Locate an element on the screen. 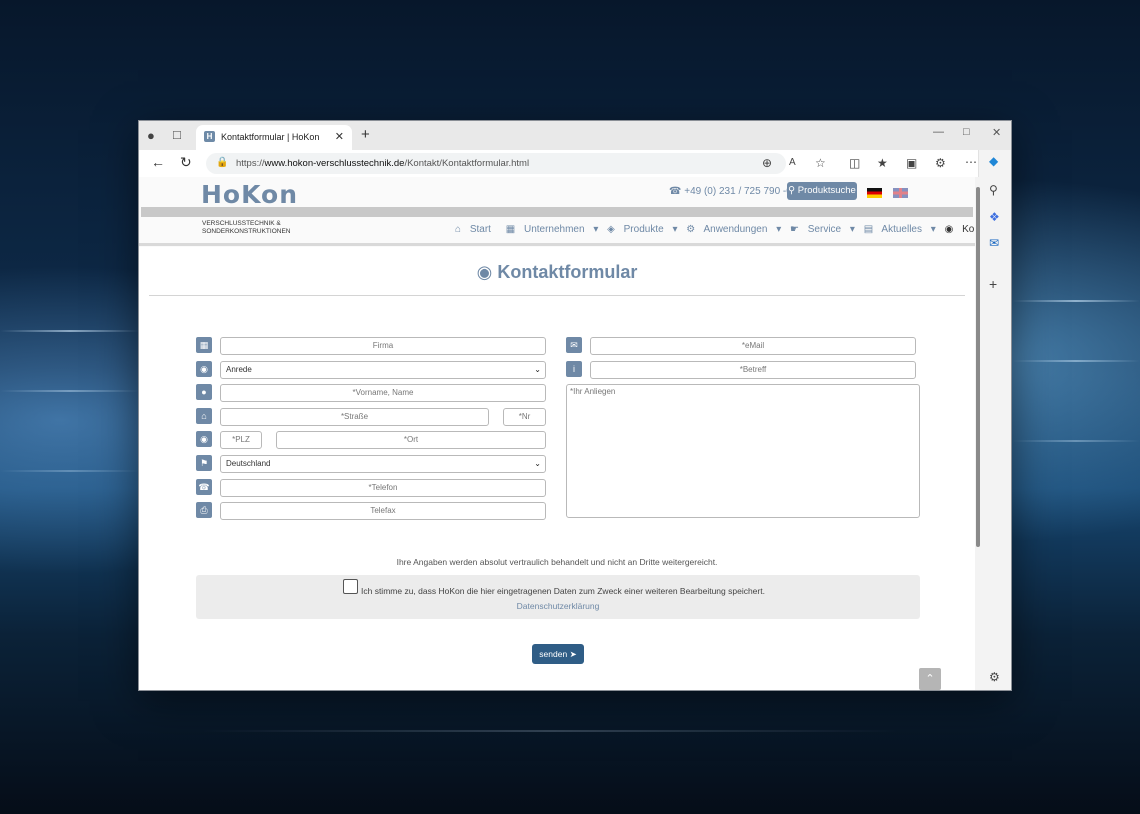 This screenshot has width=1140, height=814. user-icon: ● is located at coordinates (204, 392).